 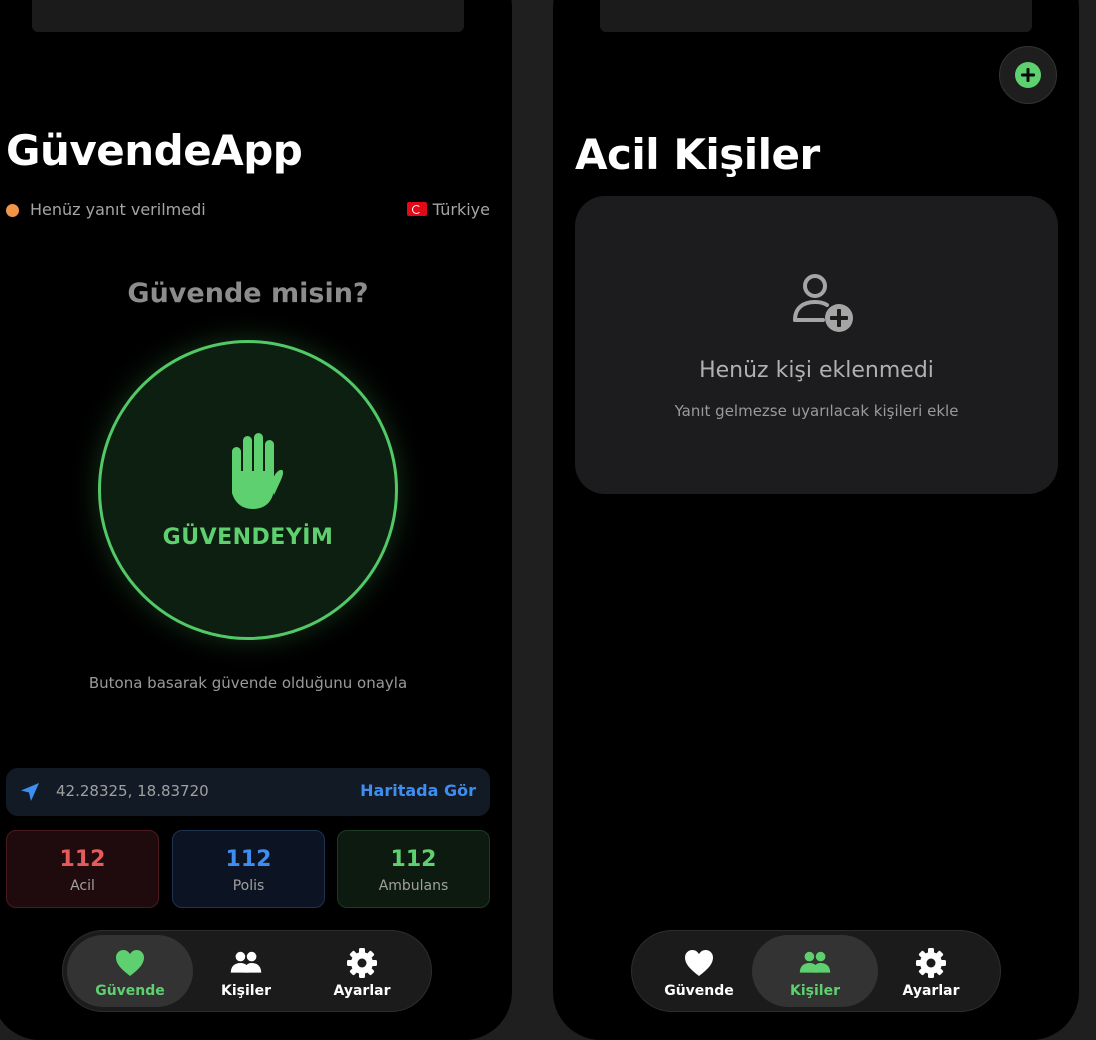 I want to click on country-indicator: Türkiye, so click(x=448, y=209).